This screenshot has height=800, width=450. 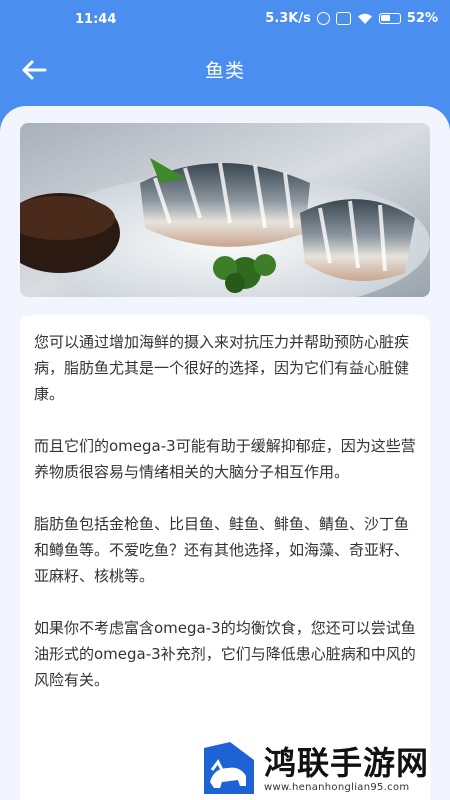 What do you see at coordinates (337, 787) in the screenshot?
I see `watermark-url: www.henanhonglian95.com` at bounding box center [337, 787].